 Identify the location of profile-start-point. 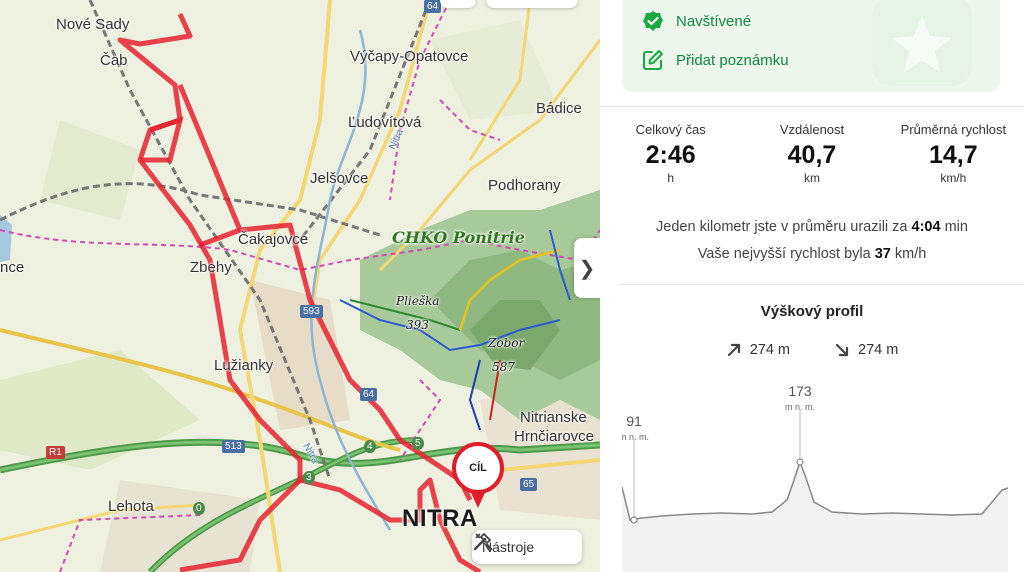
(634, 520).